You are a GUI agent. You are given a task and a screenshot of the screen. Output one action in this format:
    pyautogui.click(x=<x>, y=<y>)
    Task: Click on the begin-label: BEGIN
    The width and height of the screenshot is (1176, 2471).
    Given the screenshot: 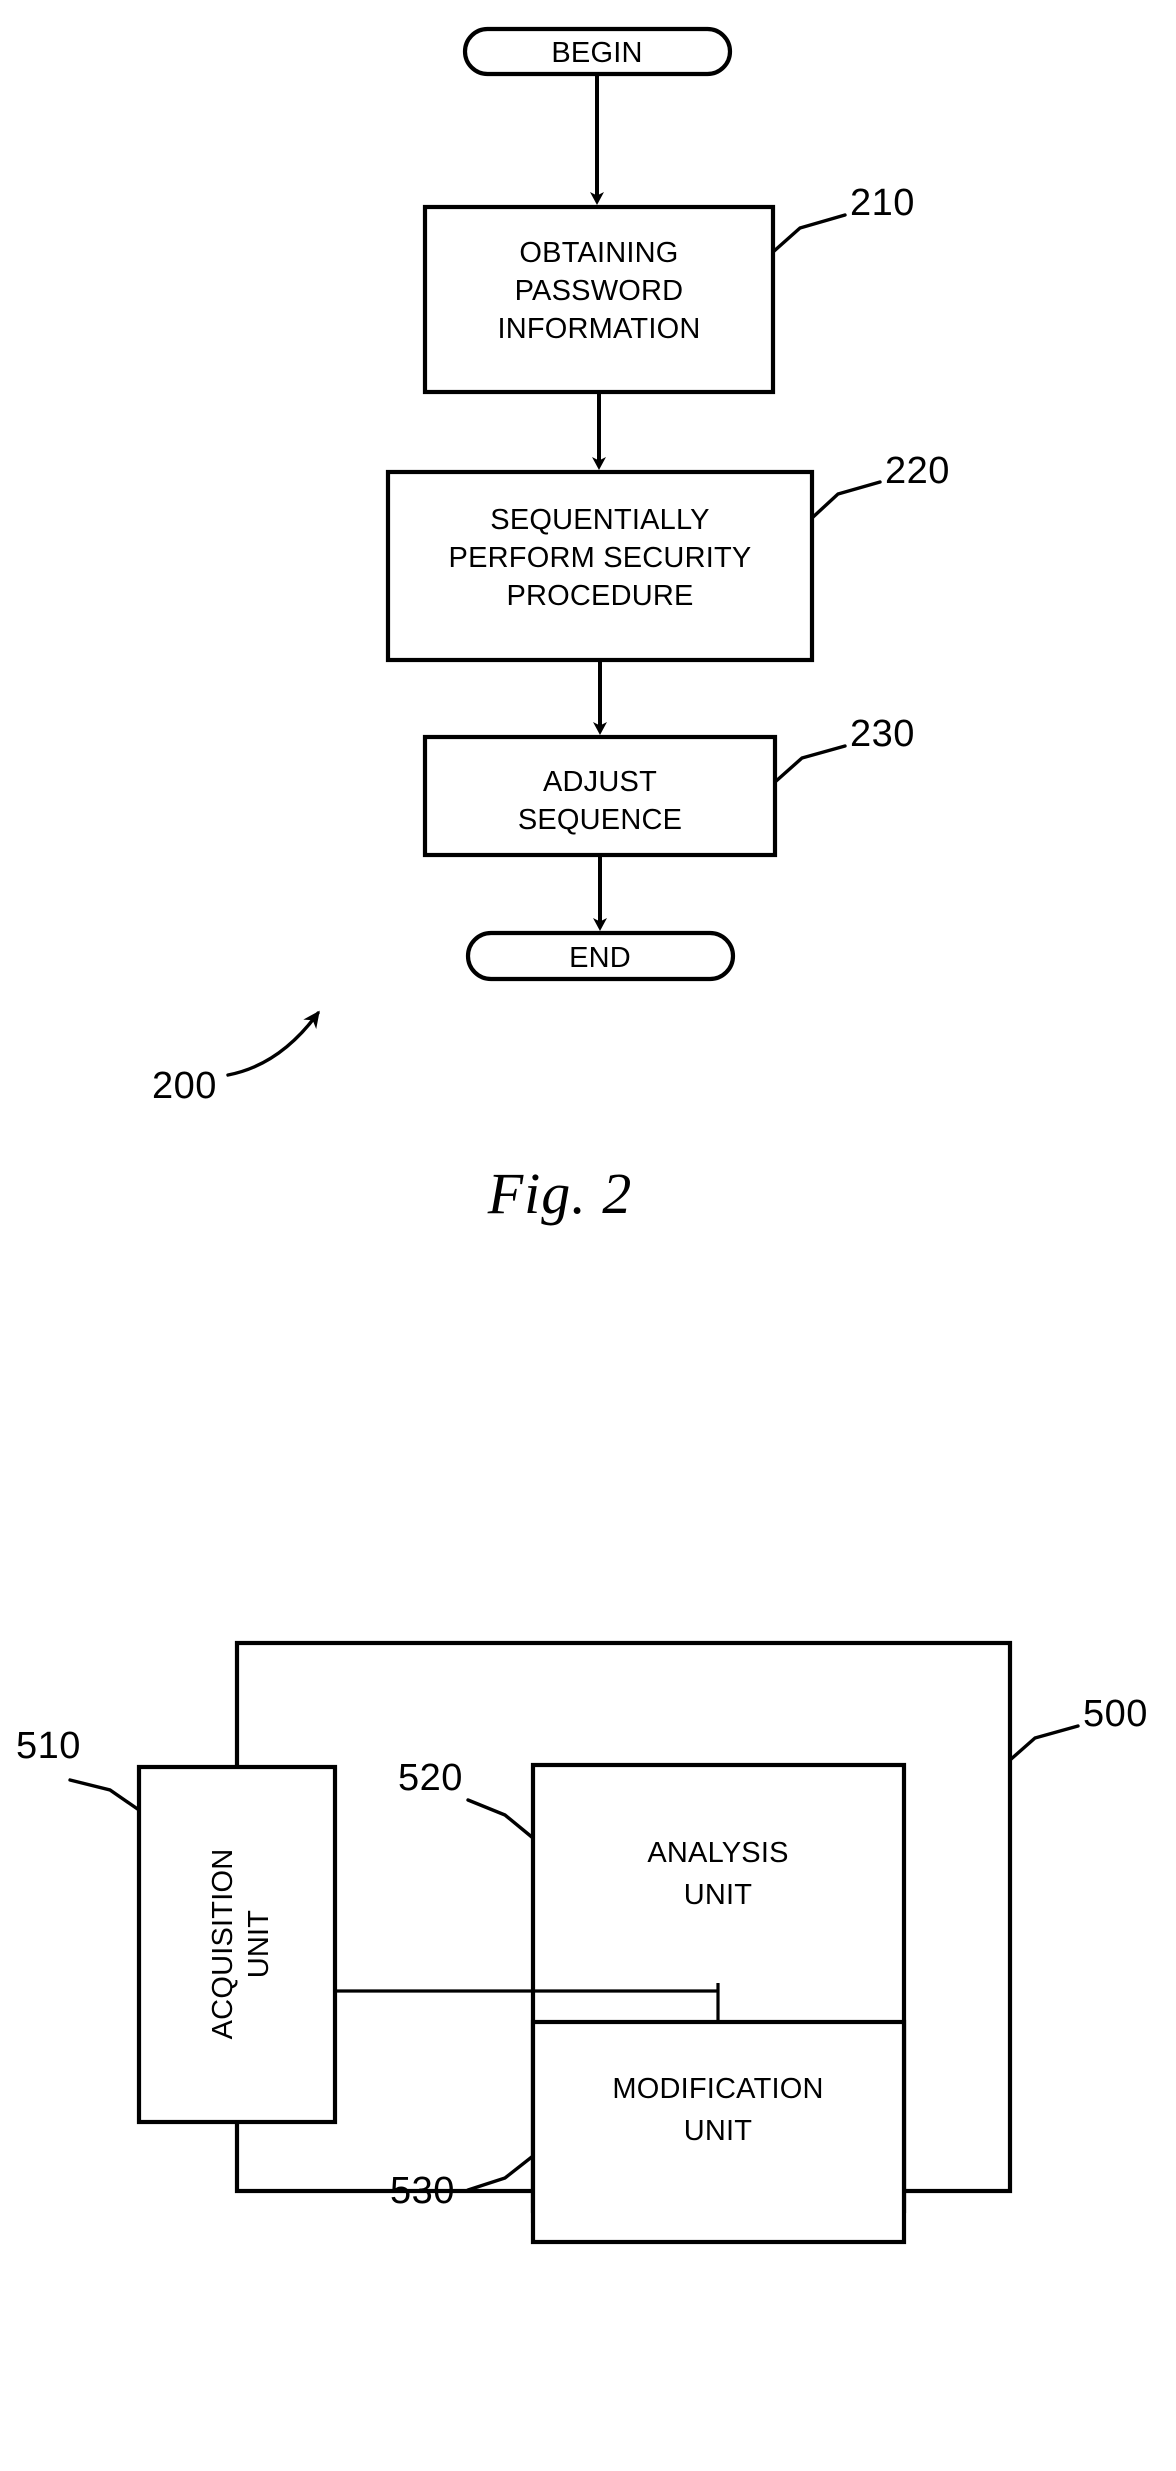 What is the action you would take?
    pyautogui.click(x=596, y=53)
    